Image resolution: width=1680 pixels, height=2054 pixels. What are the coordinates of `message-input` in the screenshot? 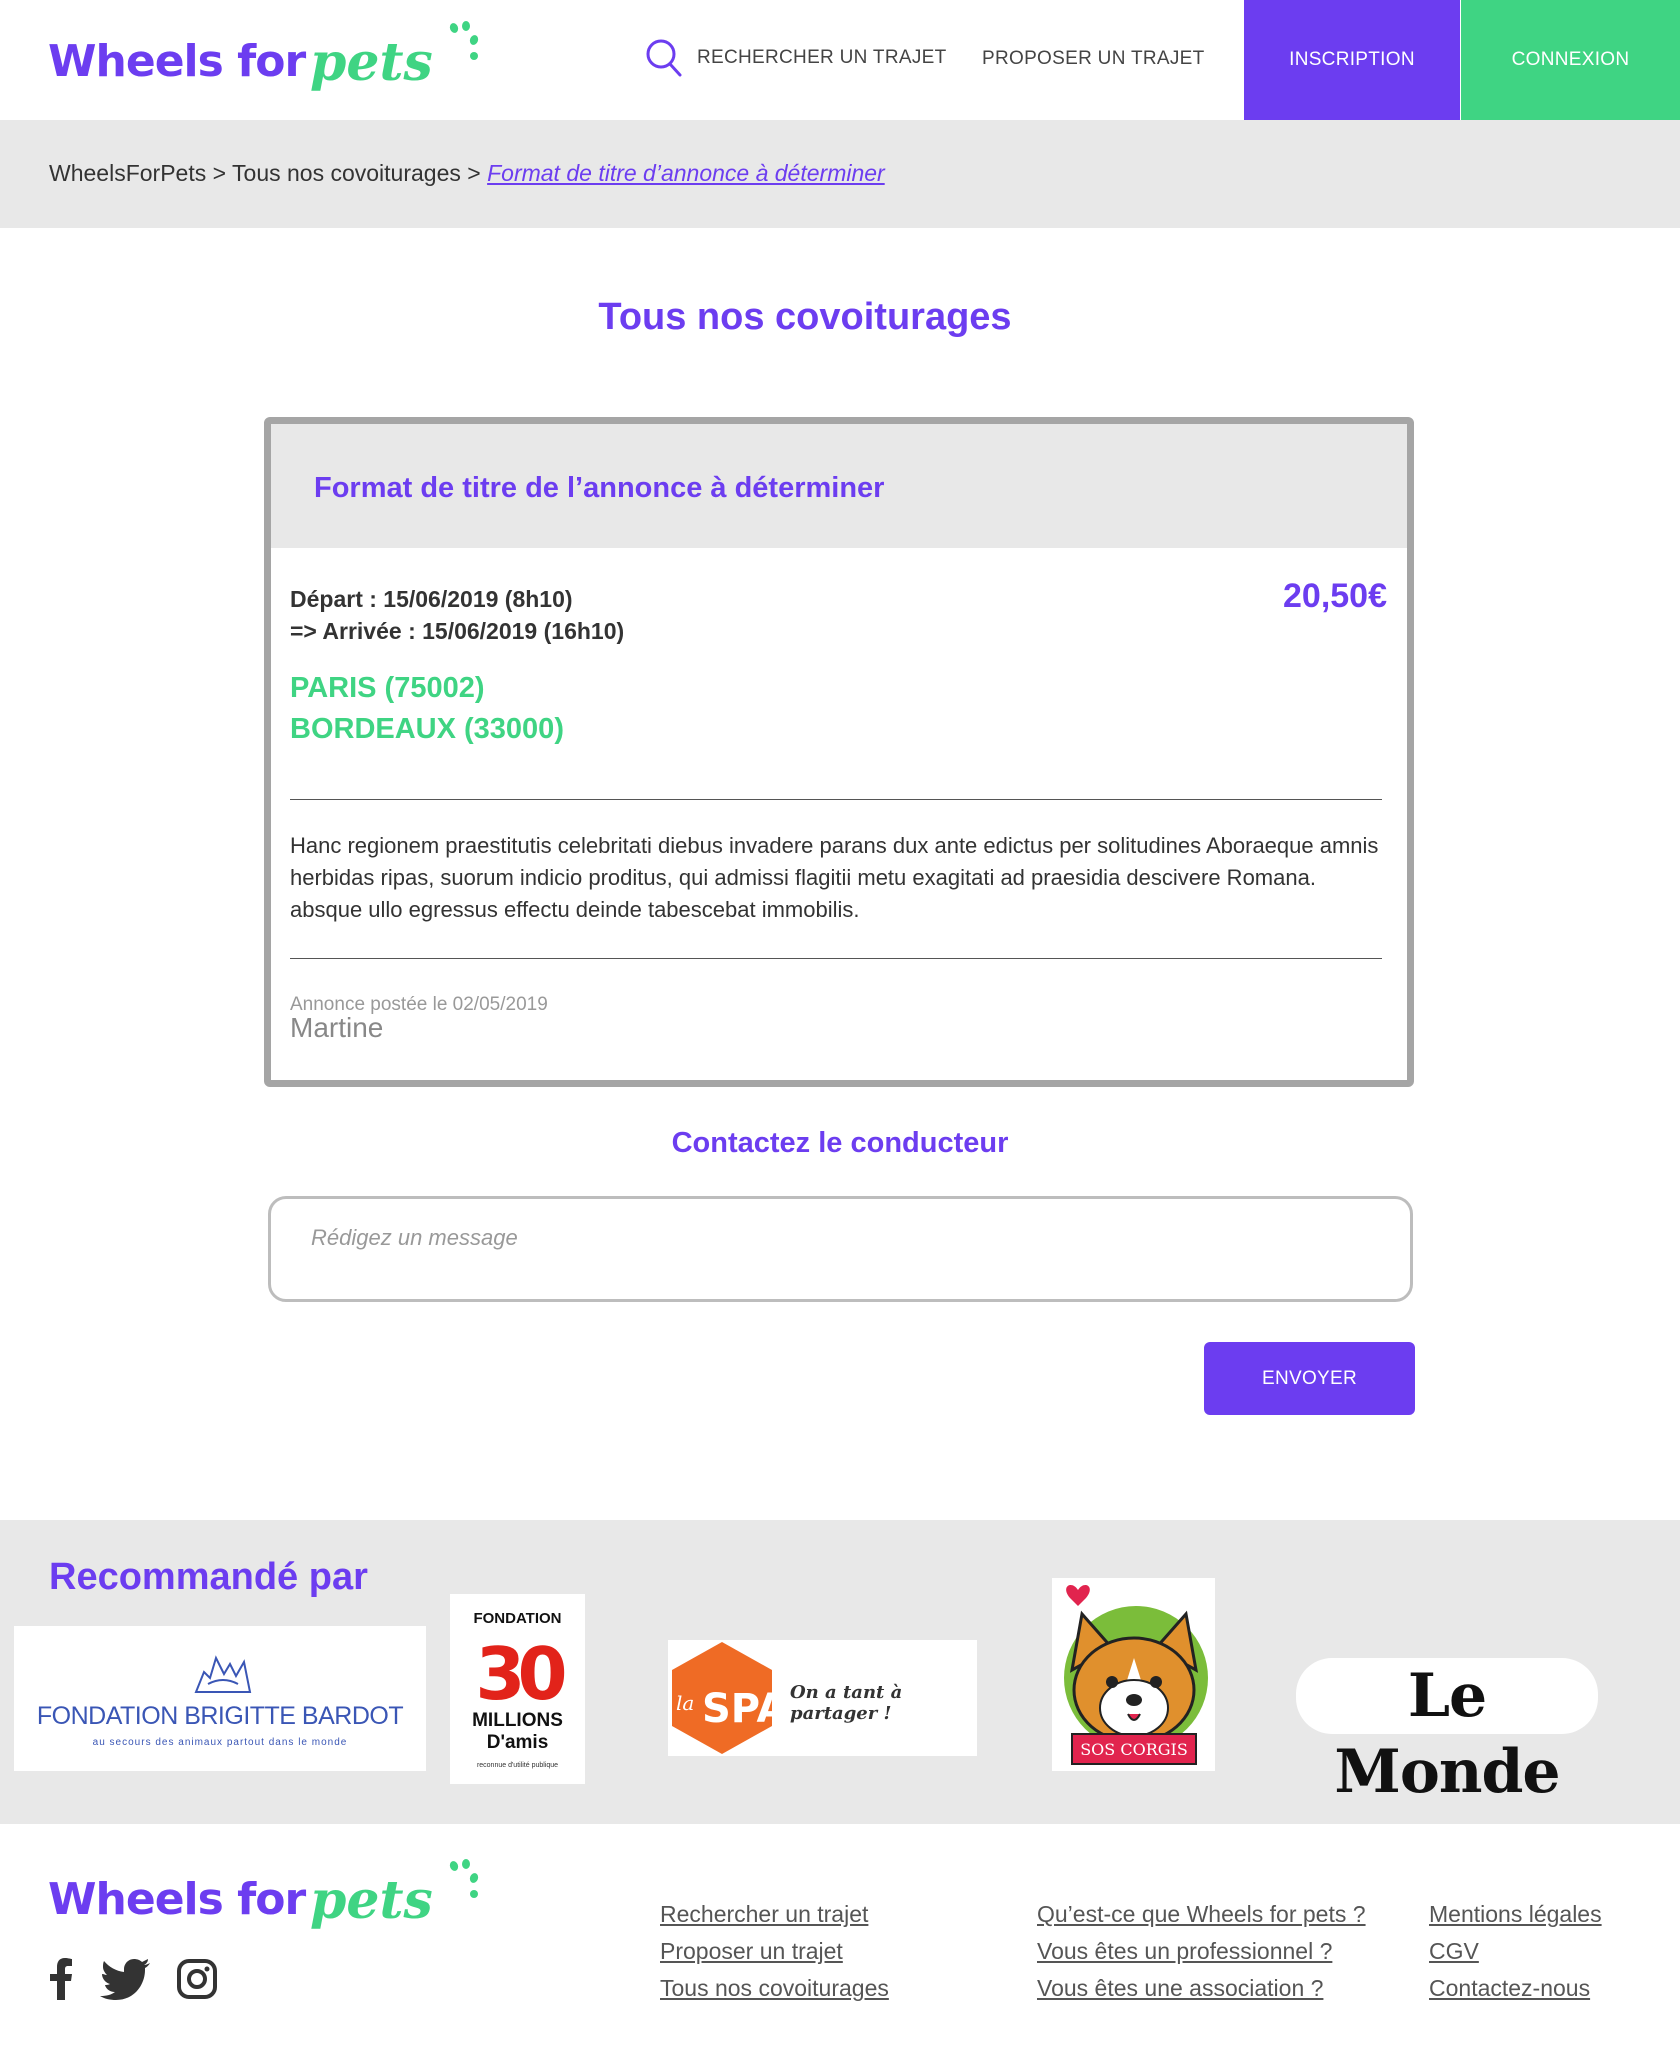 It's located at (840, 1249).